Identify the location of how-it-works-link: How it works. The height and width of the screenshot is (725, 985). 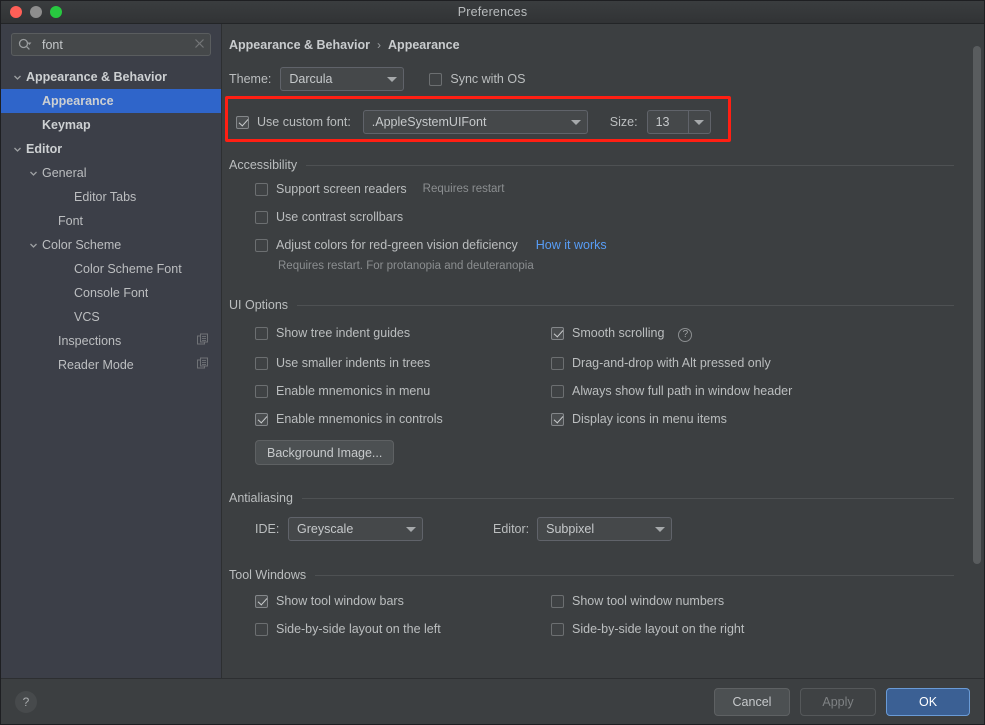
(571, 245).